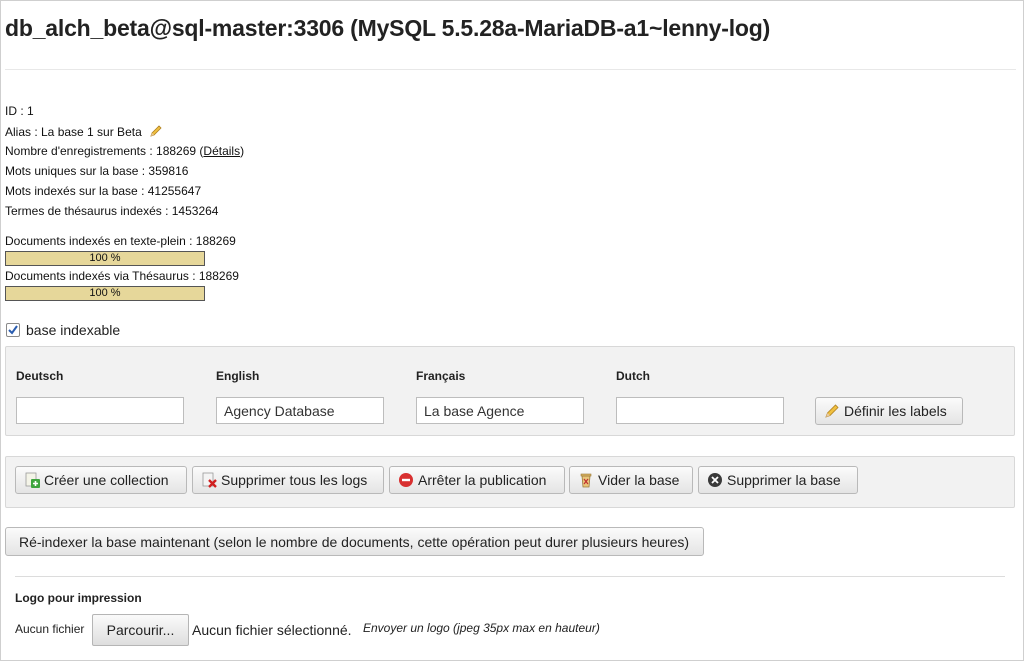  Describe the element at coordinates (40, 376) in the screenshot. I see `deutsch-label: Deutsch` at that location.